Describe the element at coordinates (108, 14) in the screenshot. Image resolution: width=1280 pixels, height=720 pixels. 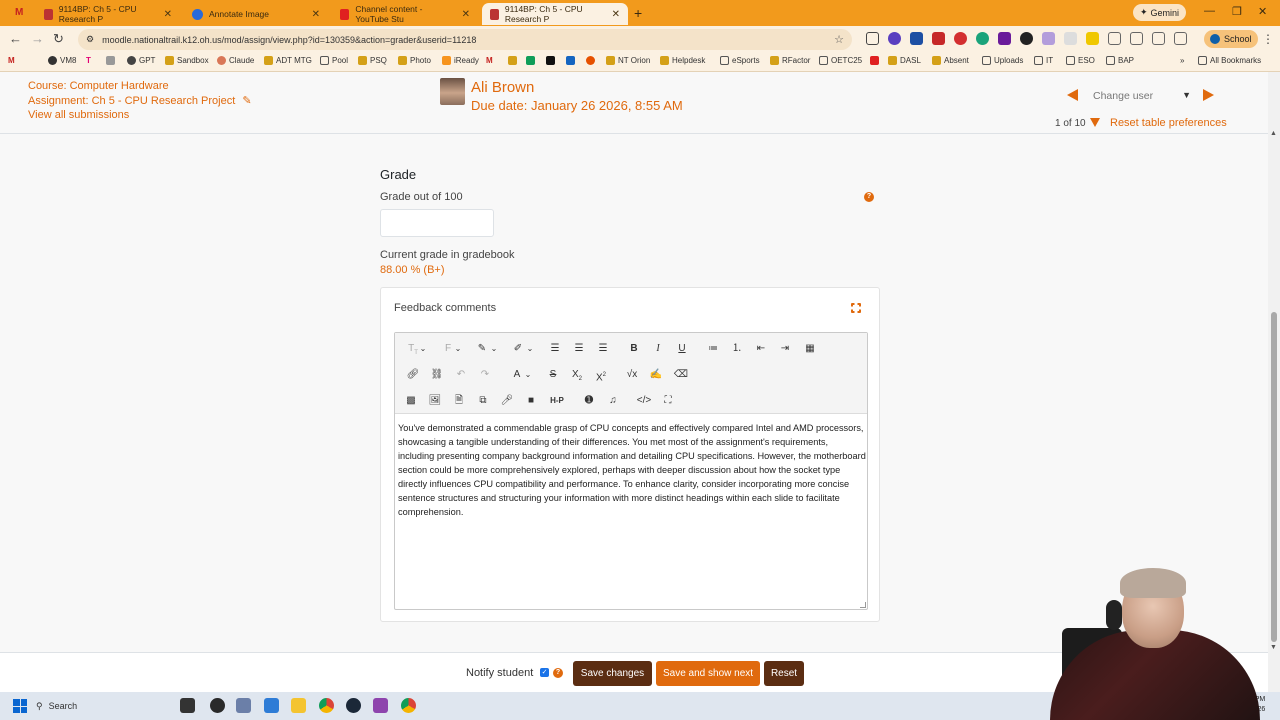
I see `browser-tab-1: 9114BP: Ch 5 - CPU Research P ✕` at that location.